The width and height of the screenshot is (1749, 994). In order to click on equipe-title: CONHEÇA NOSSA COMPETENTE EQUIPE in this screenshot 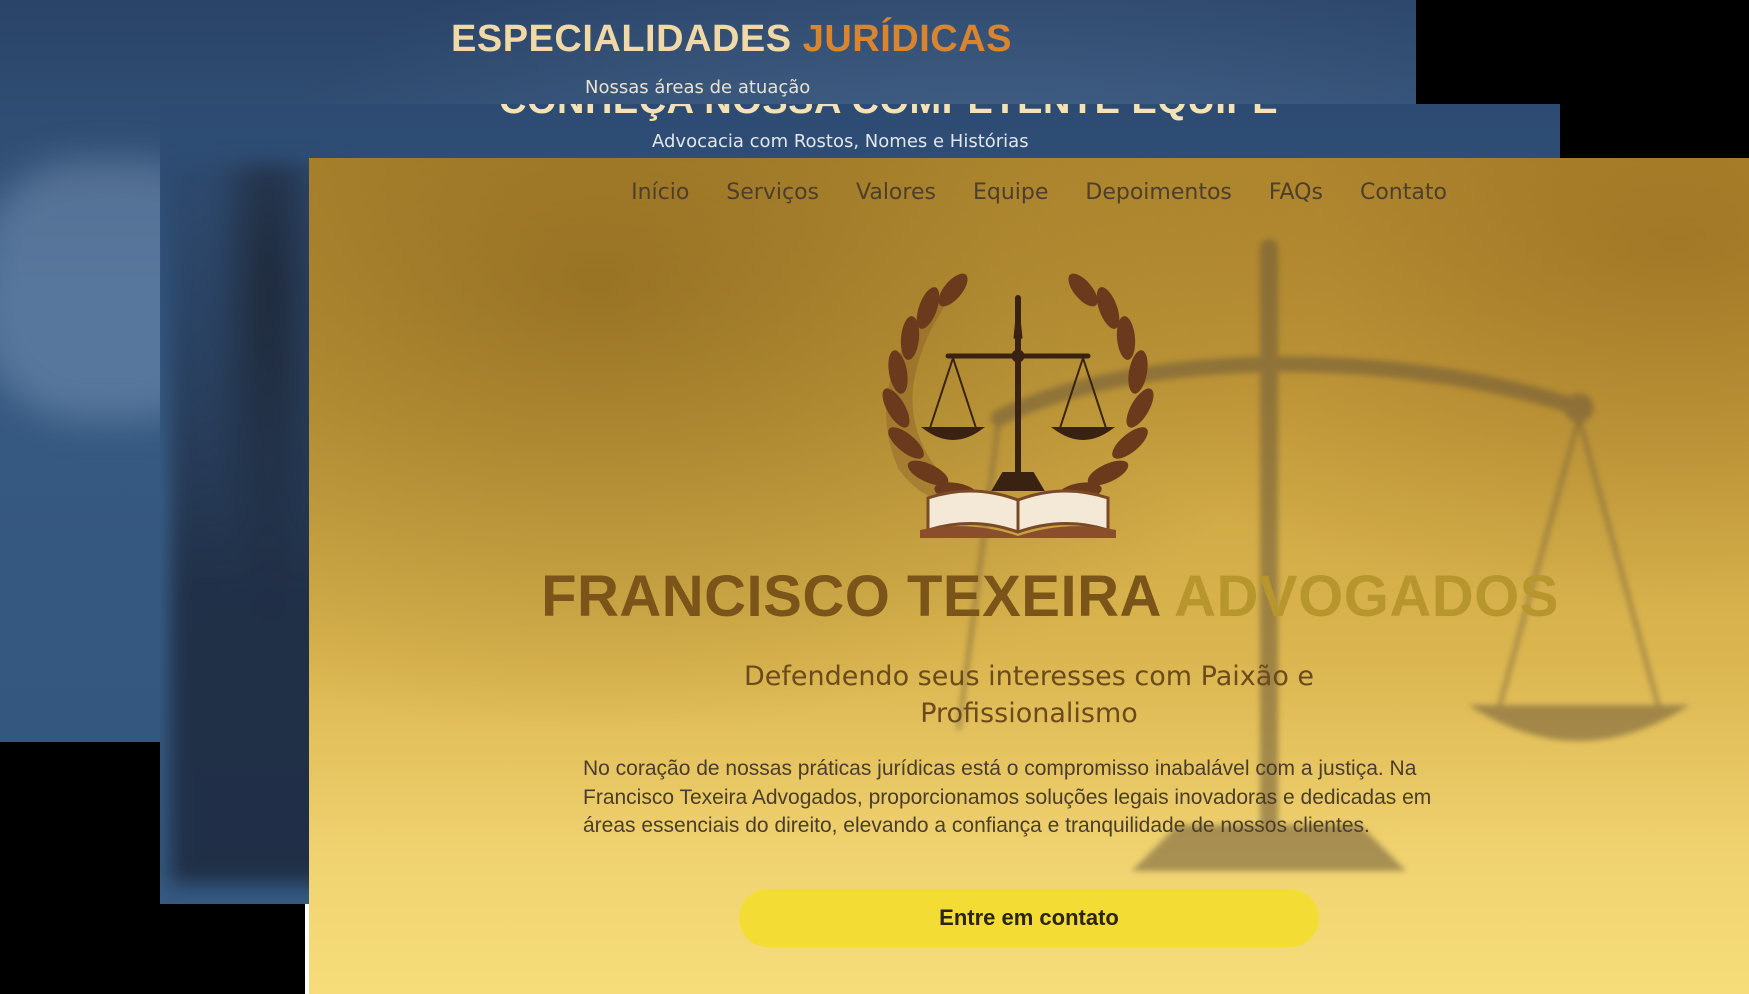, I will do `click(888, 113)`.